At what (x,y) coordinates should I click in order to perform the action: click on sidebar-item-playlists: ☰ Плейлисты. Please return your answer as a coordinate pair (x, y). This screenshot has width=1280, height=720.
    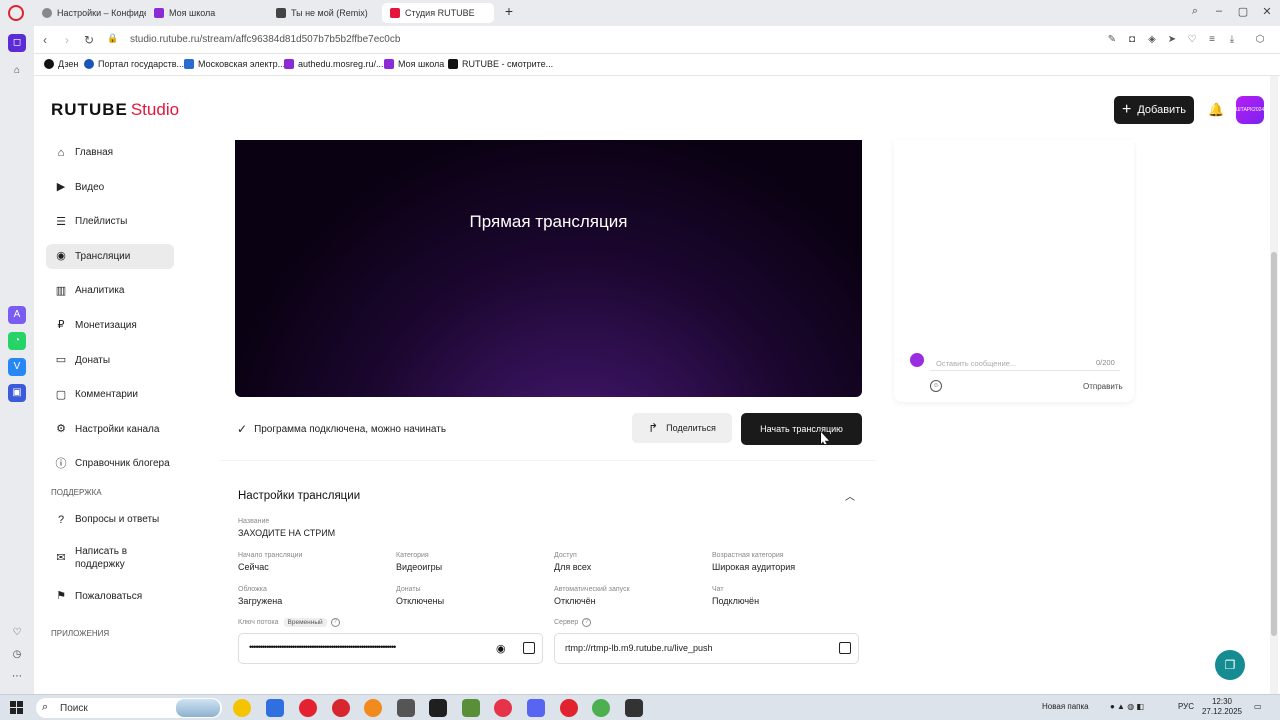
    Looking at the image, I should click on (110, 221).